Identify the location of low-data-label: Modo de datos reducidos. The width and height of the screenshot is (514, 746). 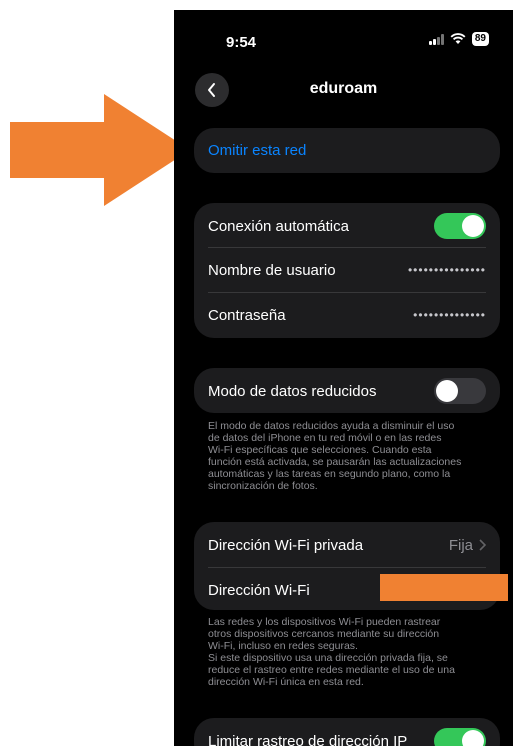
(292, 391).